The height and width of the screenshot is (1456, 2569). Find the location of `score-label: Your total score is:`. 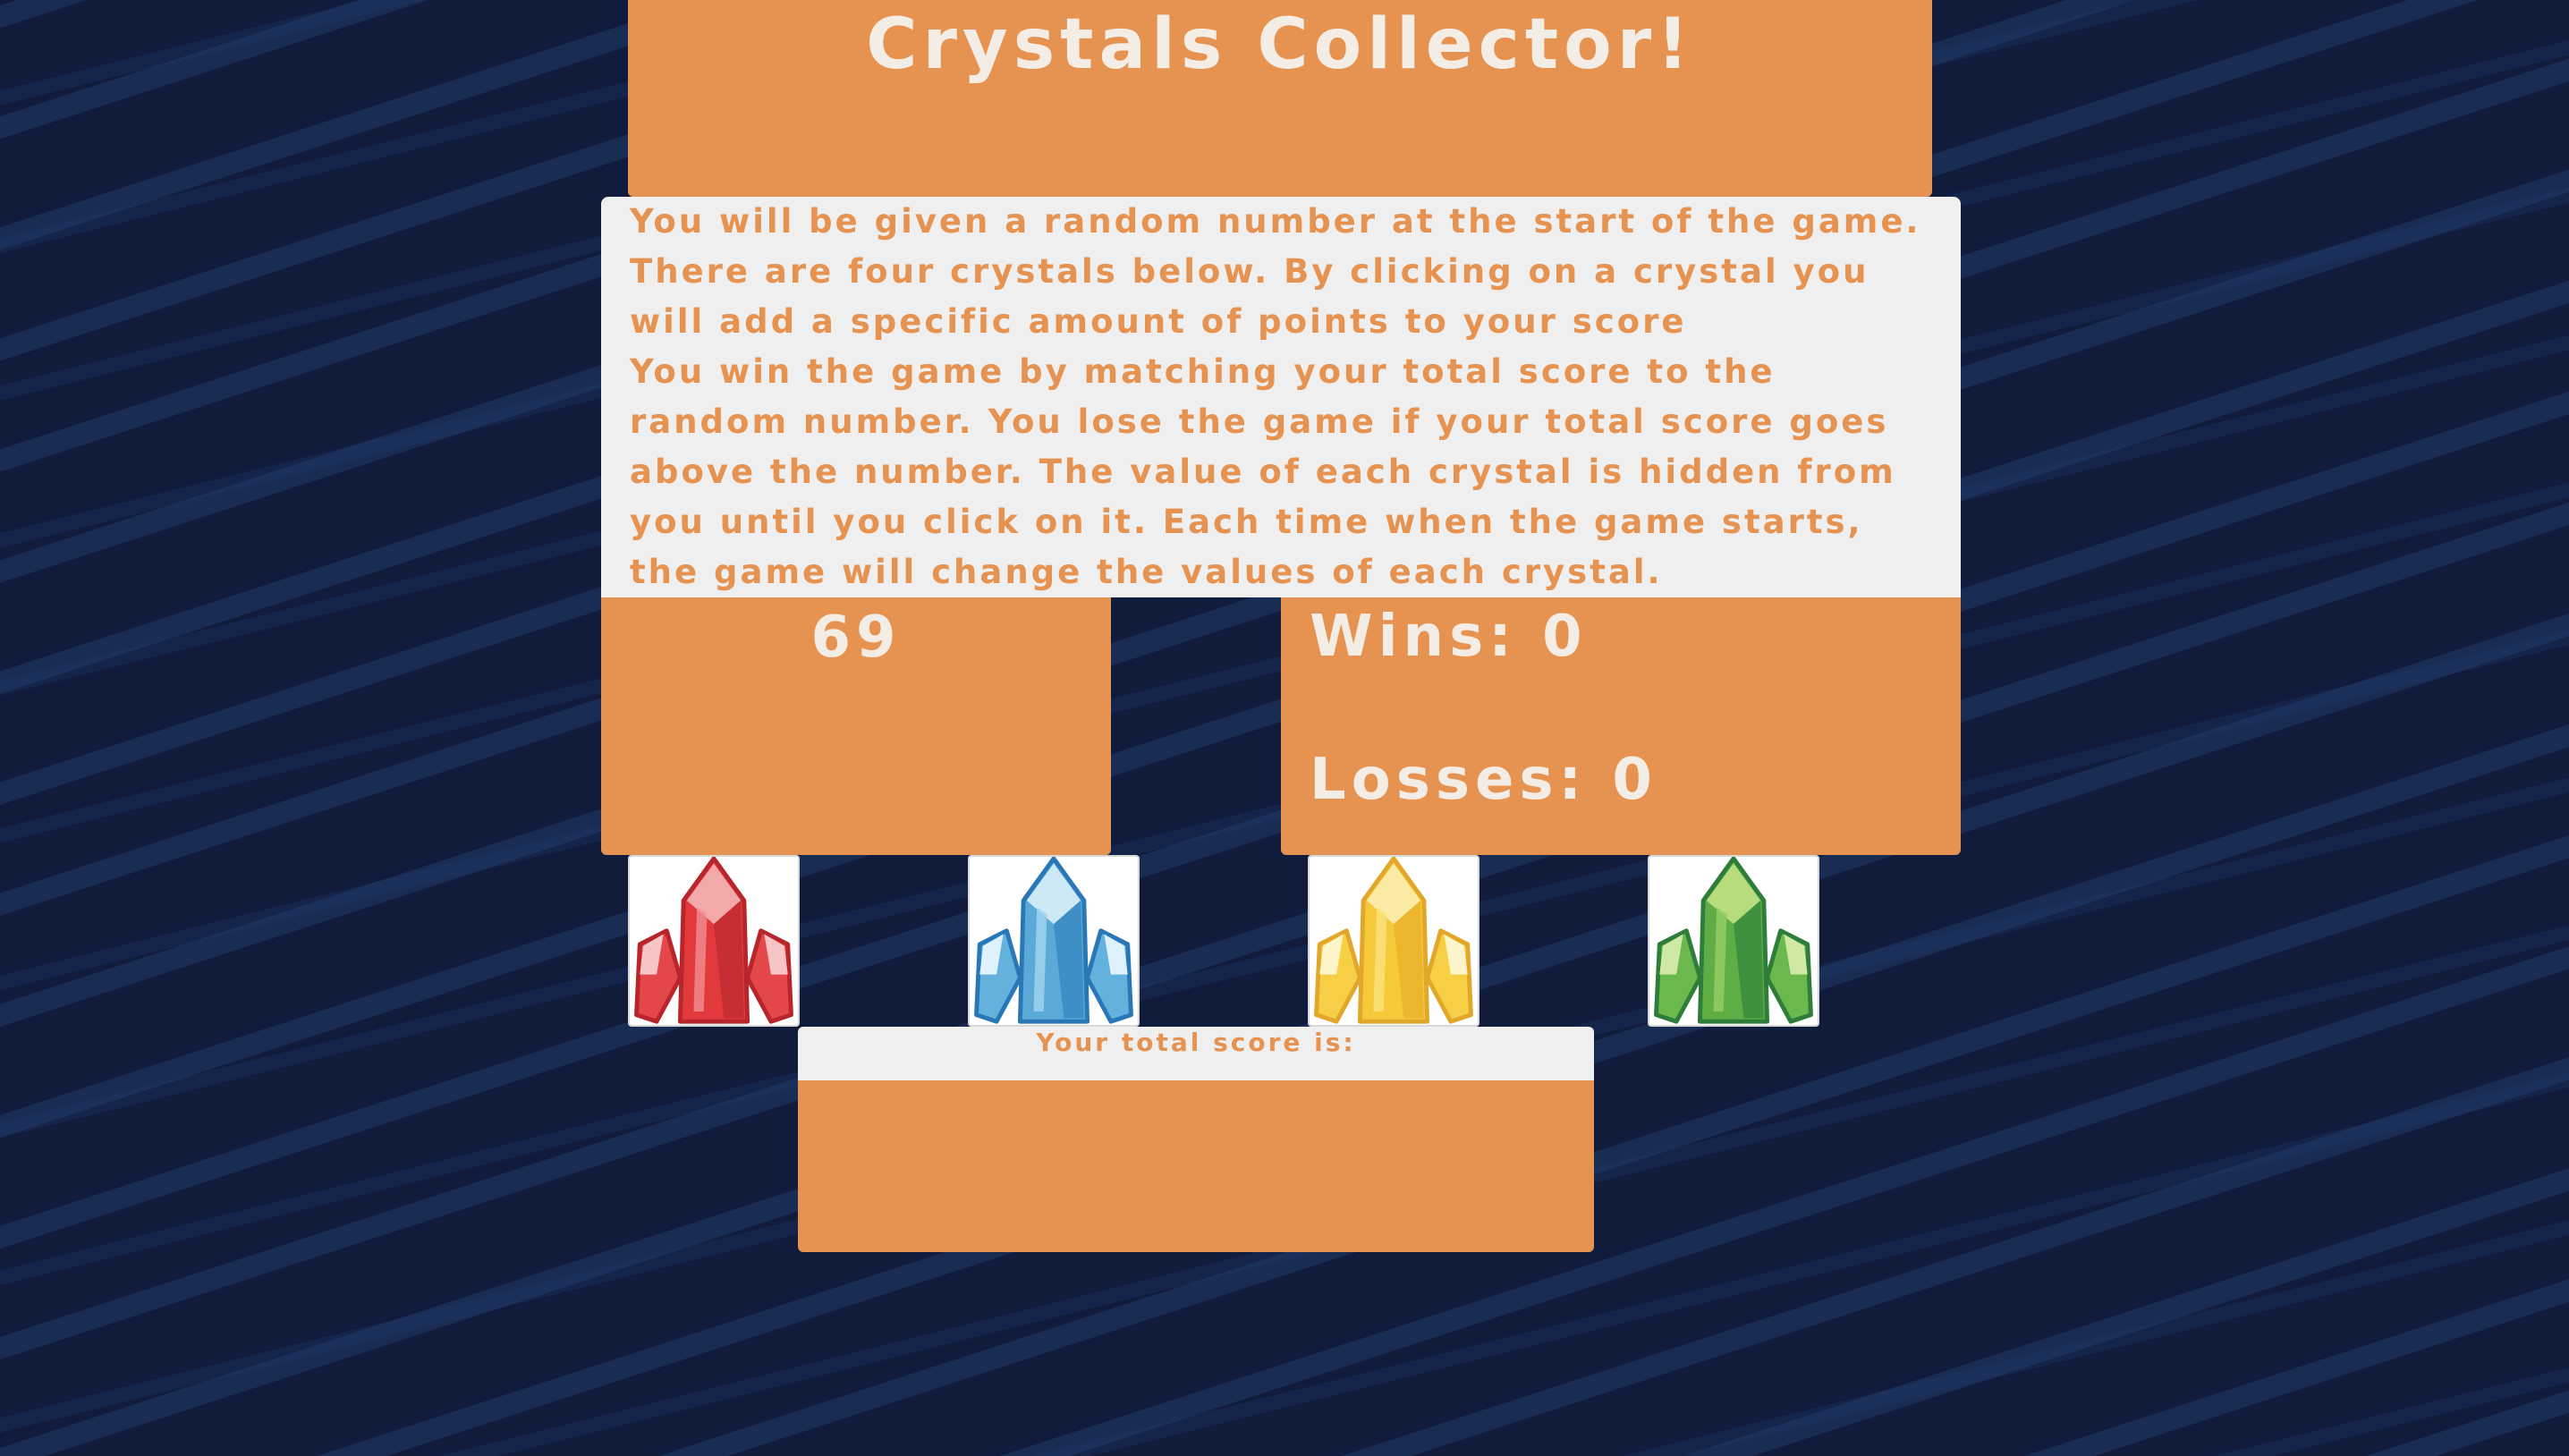

score-label: Your total score is: is located at coordinates (1196, 1042).